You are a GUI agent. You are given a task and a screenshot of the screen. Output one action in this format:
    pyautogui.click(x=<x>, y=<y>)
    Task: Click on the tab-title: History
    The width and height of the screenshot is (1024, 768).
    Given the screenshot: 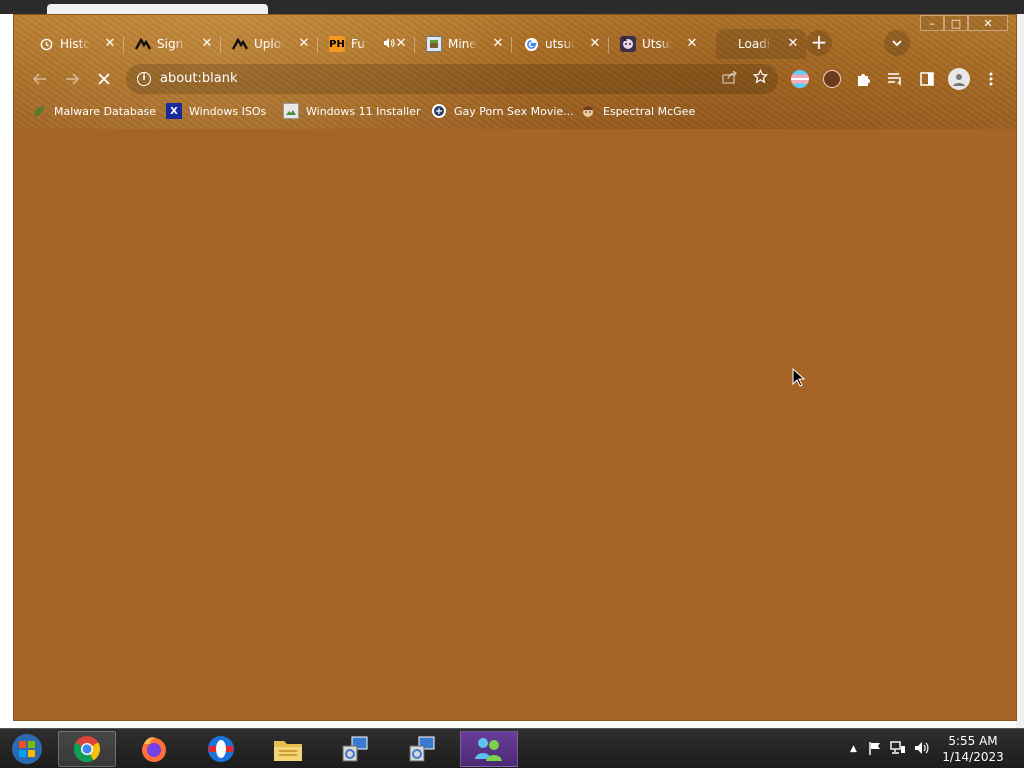 What is the action you would take?
    pyautogui.click(x=75, y=44)
    